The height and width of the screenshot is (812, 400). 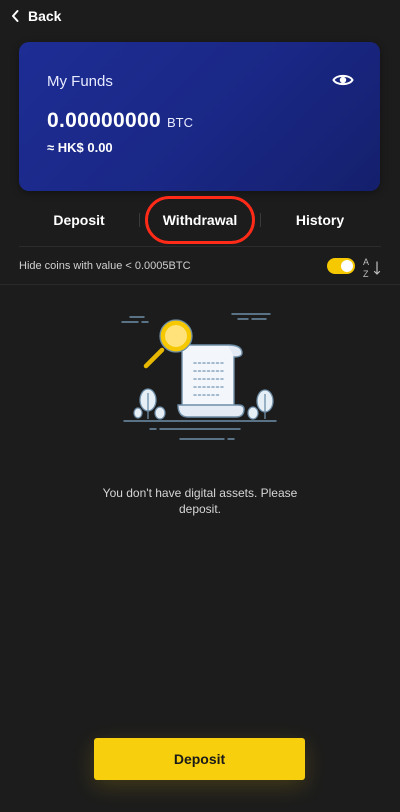 What do you see at coordinates (15, 16) in the screenshot?
I see `chevron-left-icon` at bounding box center [15, 16].